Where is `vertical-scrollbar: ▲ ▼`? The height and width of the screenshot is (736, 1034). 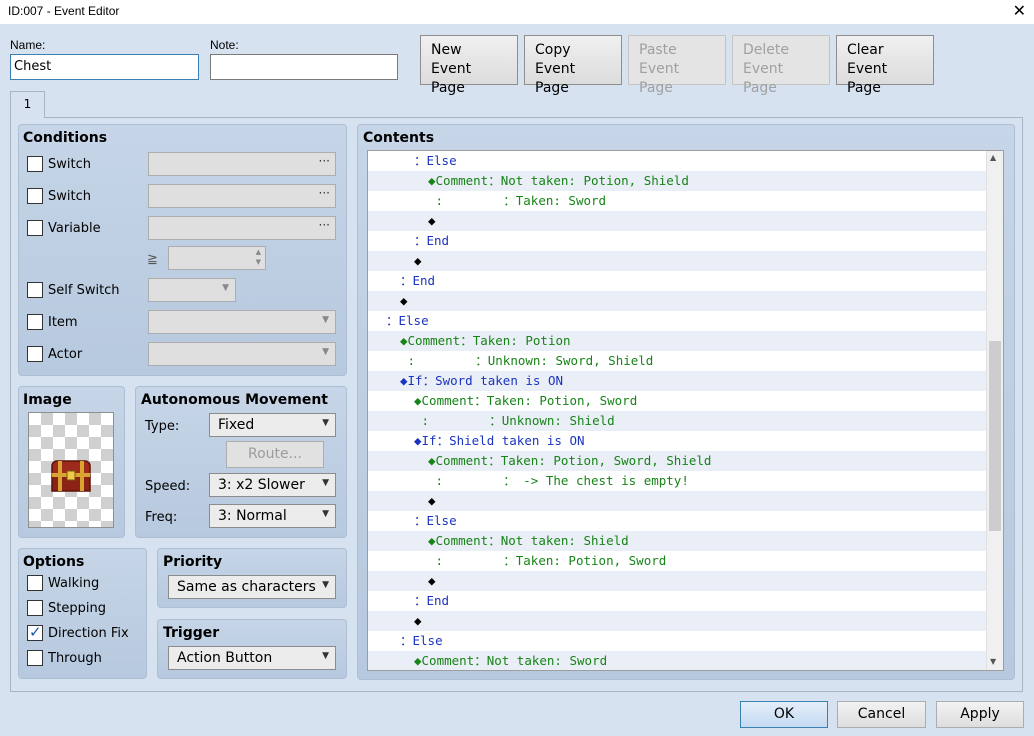 vertical-scrollbar: ▲ ▼ is located at coordinates (994, 410).